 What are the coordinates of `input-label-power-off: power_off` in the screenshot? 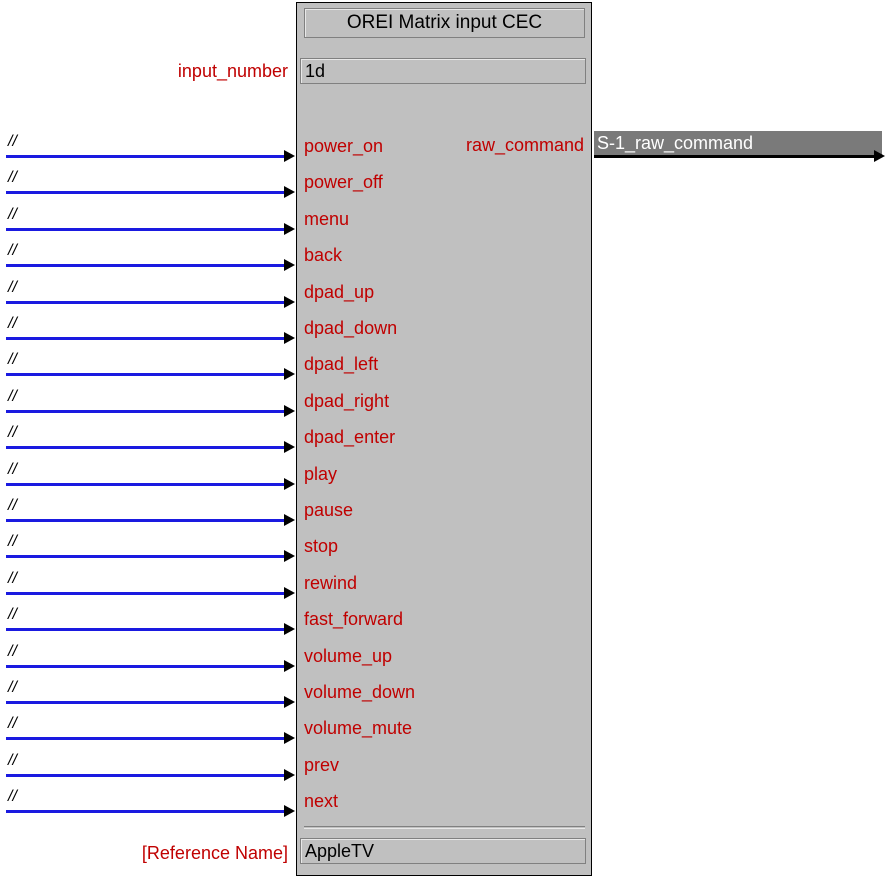 It's located at (343, 182).